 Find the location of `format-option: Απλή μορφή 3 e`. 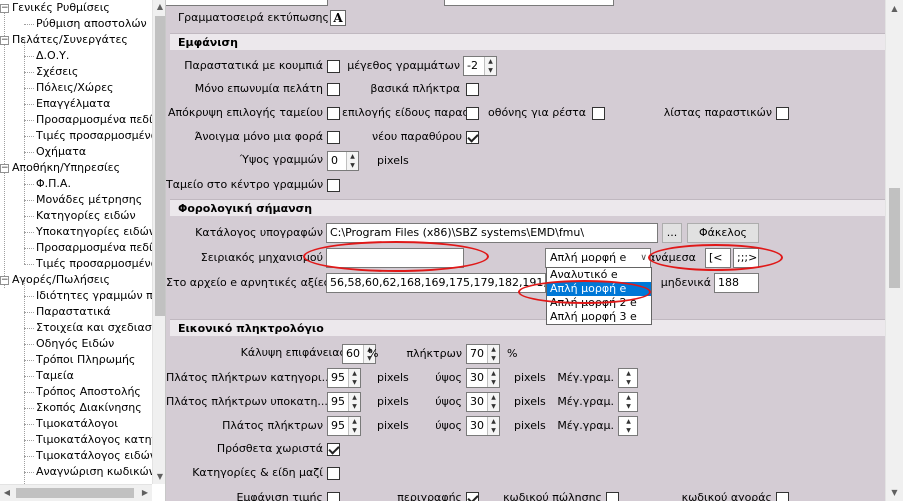

format-option: Απλή μορφή 3 e is located at coordinates (599, 317).